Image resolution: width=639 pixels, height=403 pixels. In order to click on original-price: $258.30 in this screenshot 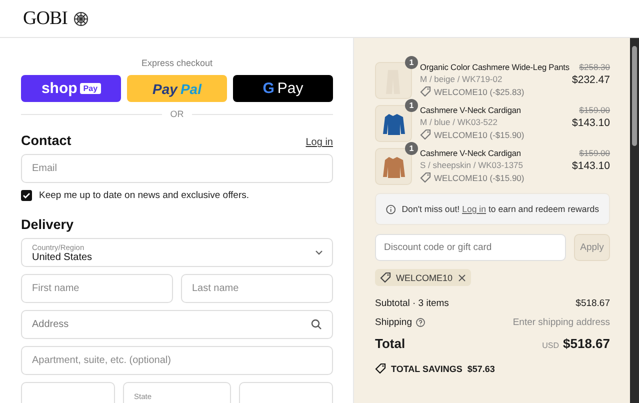, I will do `click(594, 67)`.